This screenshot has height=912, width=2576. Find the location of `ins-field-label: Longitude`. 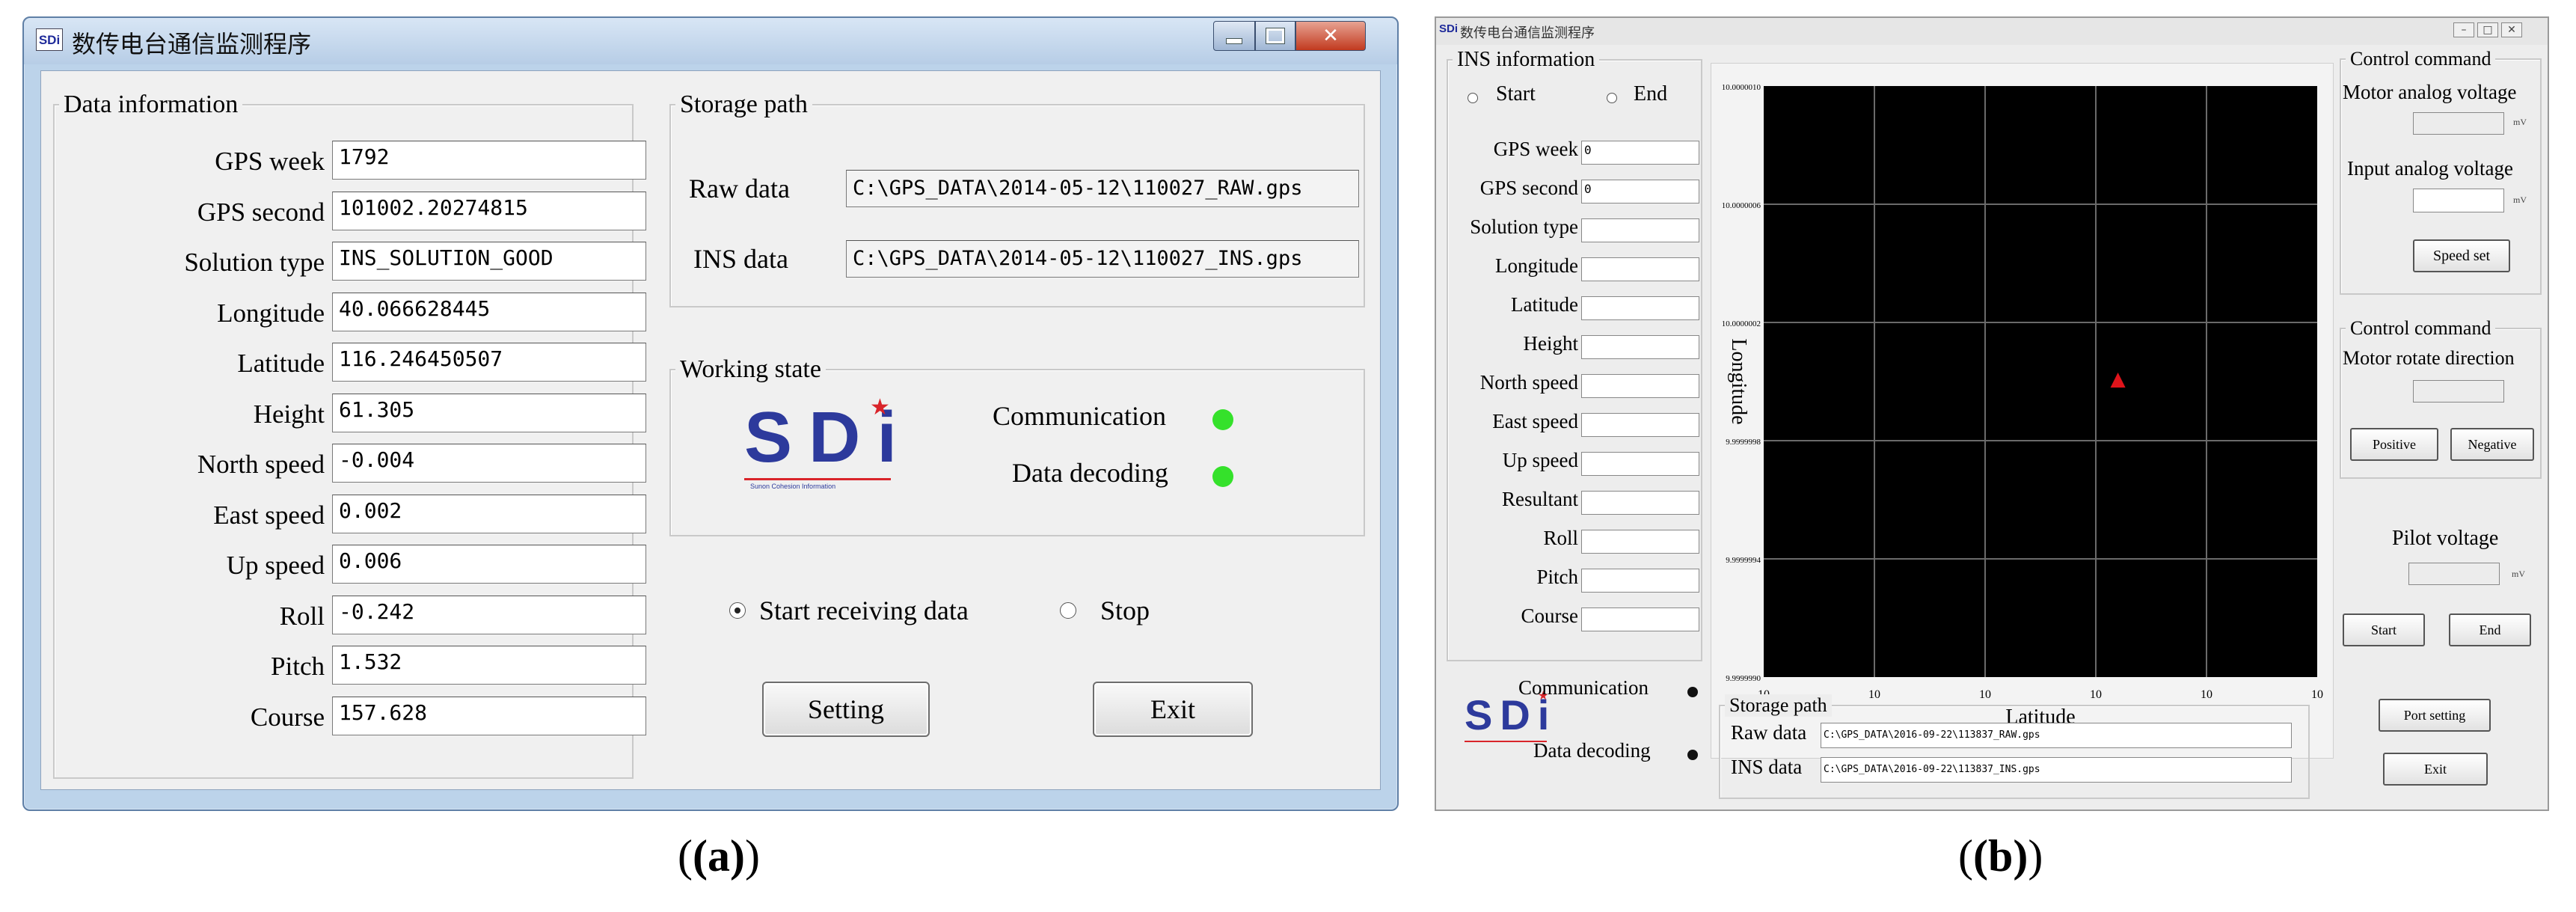

ins-field-label: Longitude is located at coordinates (1536, 266).